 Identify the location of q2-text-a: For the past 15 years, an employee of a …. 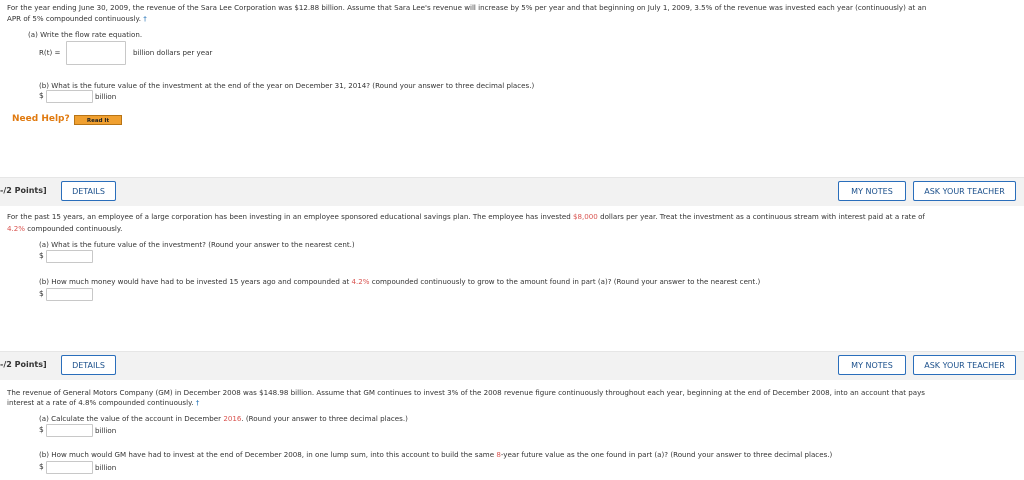
(290, 216).